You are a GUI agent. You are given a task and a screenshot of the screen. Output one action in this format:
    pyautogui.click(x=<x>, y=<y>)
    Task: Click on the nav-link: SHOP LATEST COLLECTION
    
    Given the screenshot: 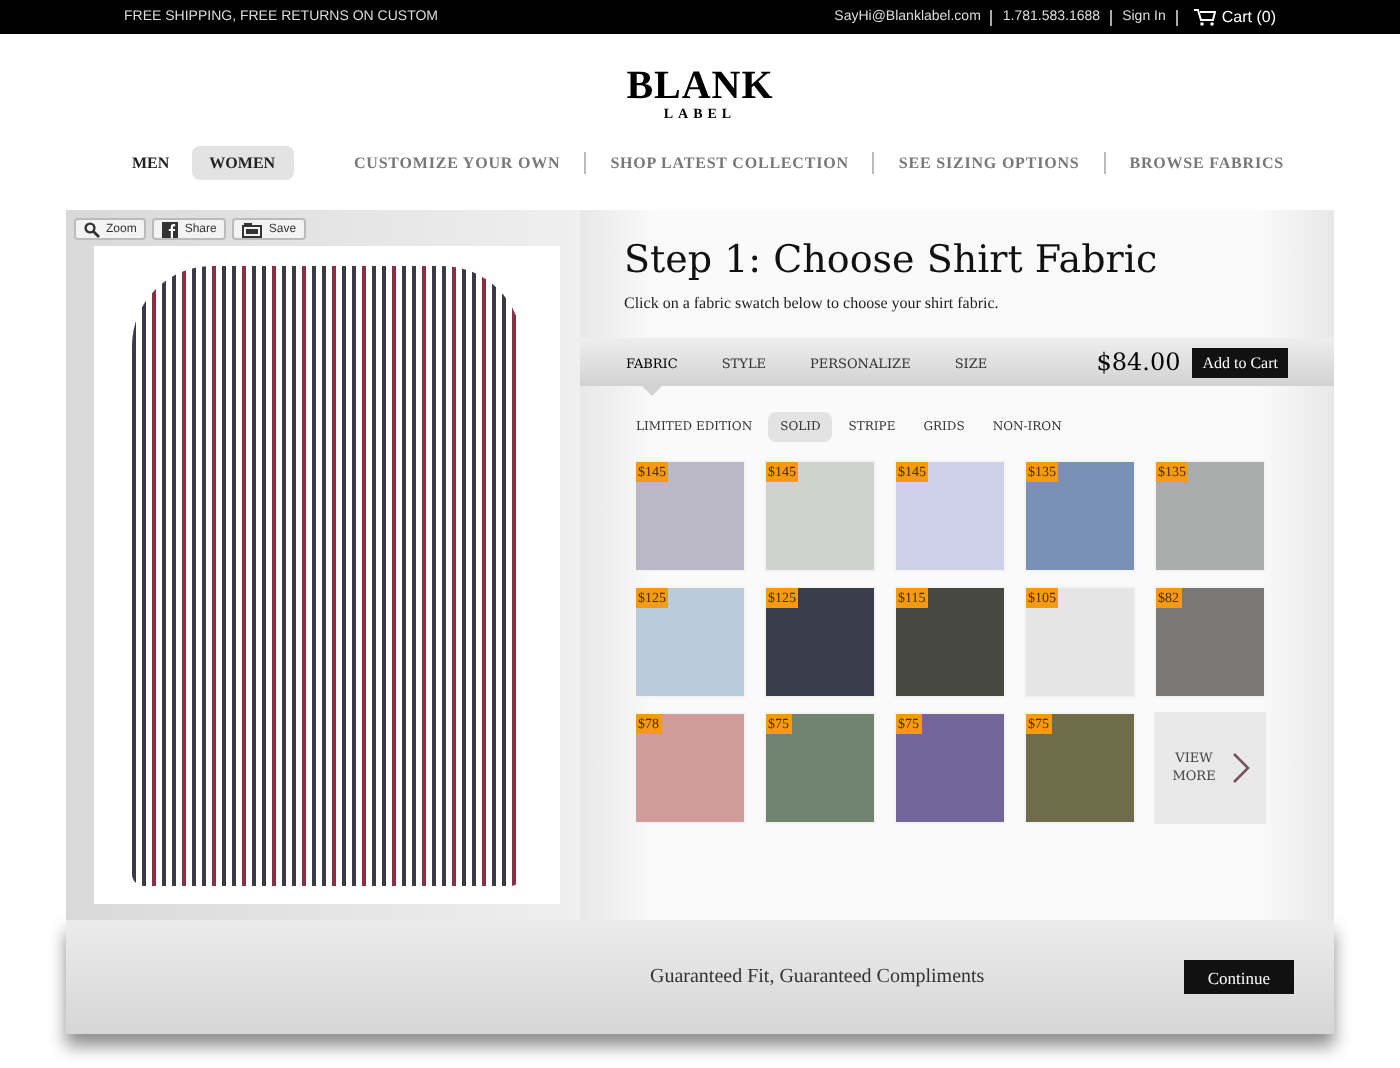 What is the action you would take?
    pyautogui.click(x=729, y=162)
    